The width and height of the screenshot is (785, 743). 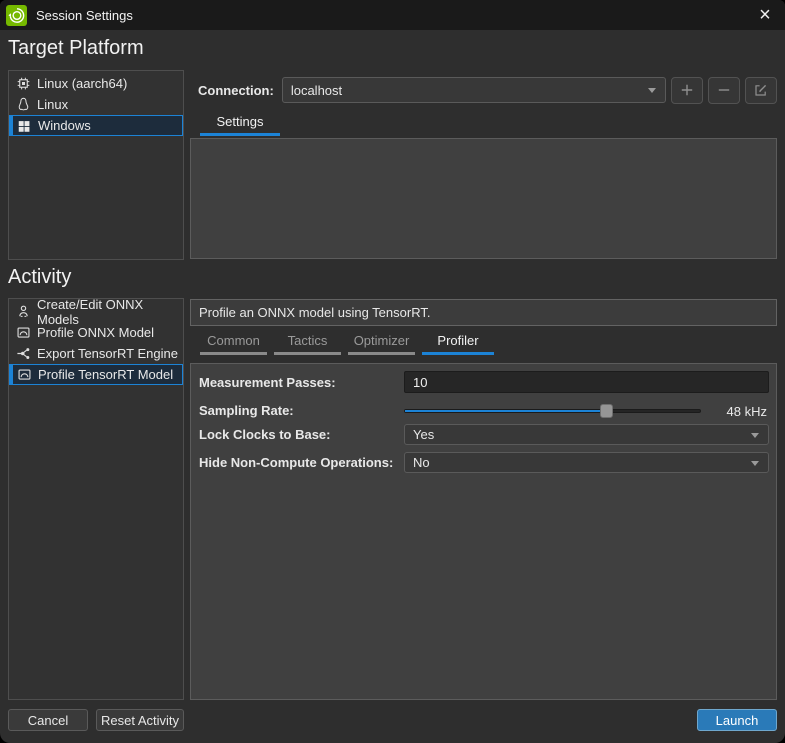 I want to click on tab-optimizer: Optimizer, so click(x=381, y=344).